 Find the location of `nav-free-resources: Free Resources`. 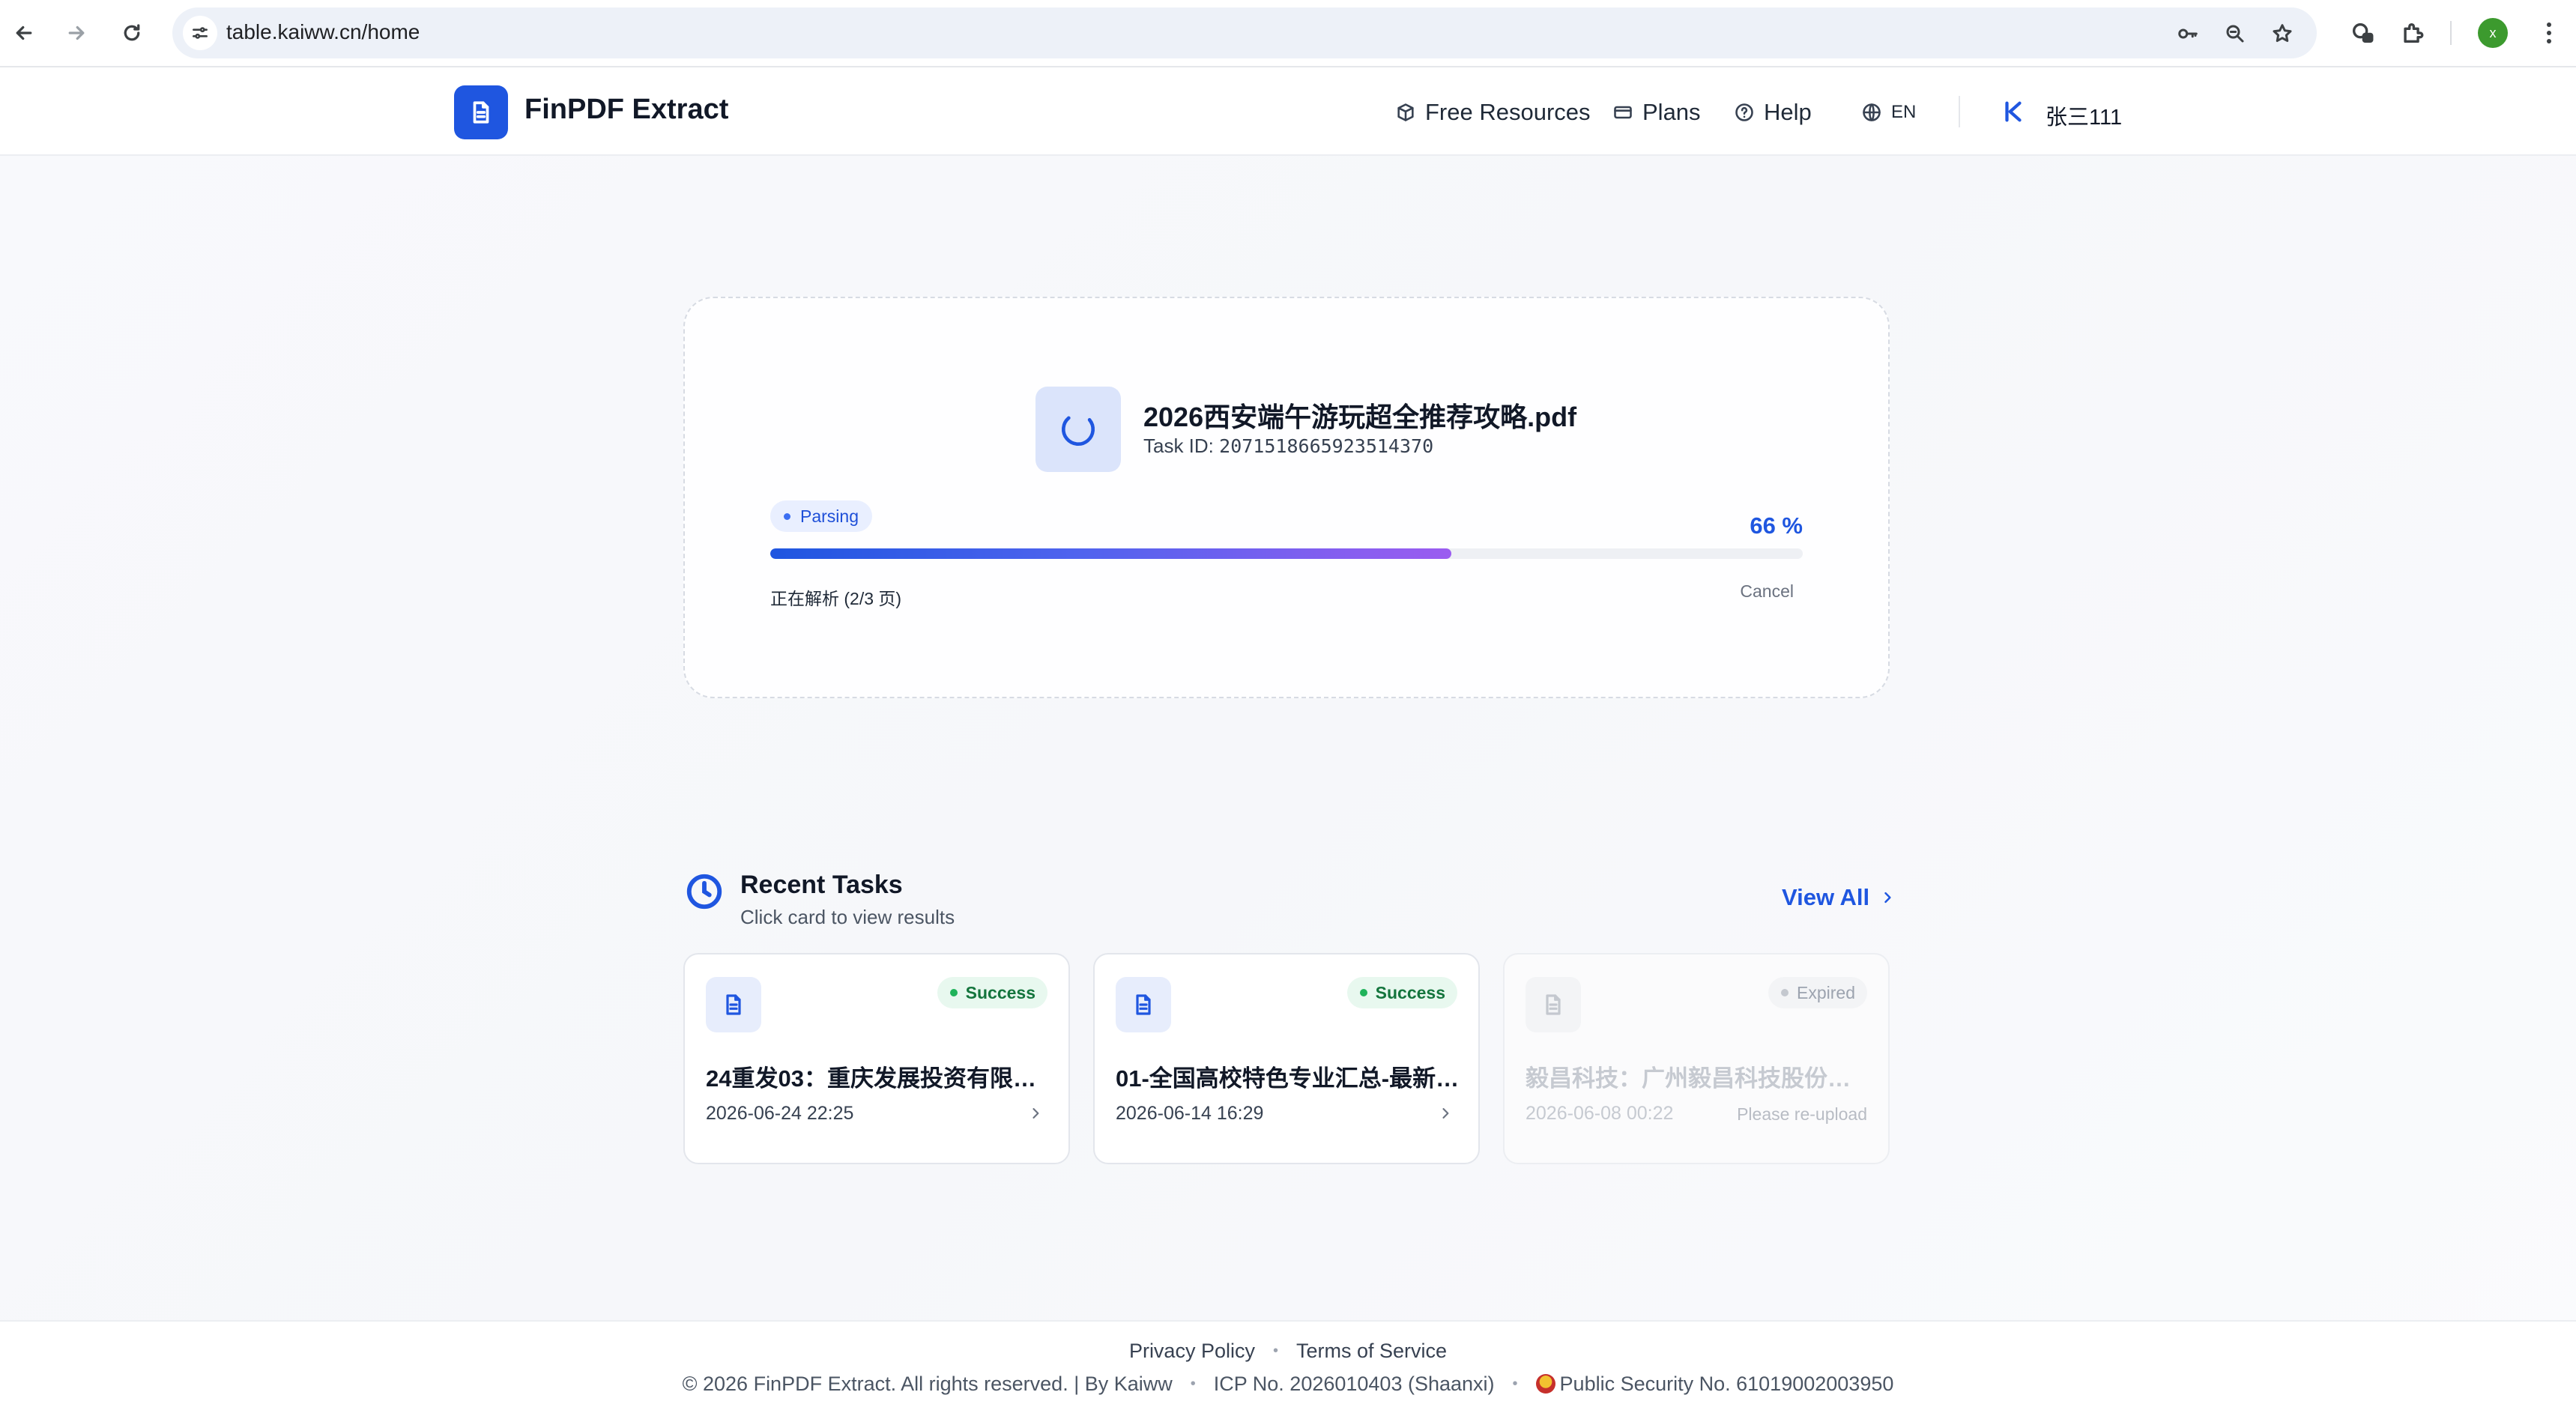

nav-free-resources: Free Resources is located at coordinates (1493, 112).